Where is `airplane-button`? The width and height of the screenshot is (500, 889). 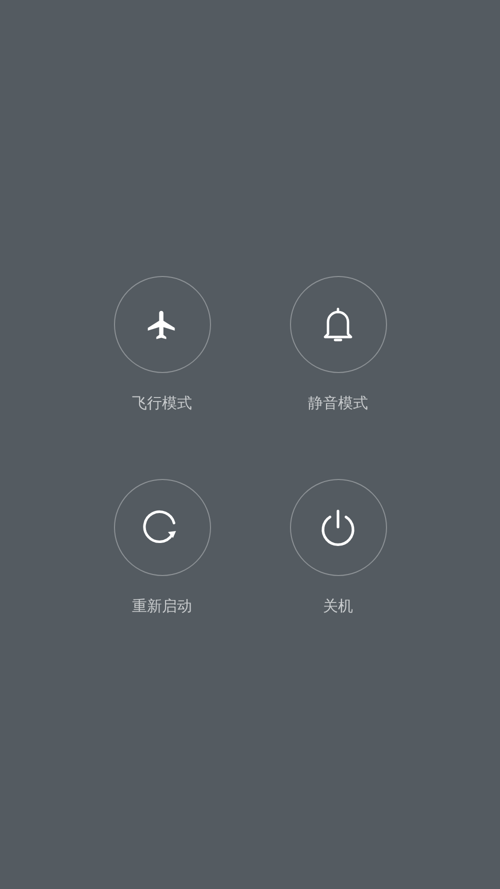
airplane-button is located at coordinates (162, 324).